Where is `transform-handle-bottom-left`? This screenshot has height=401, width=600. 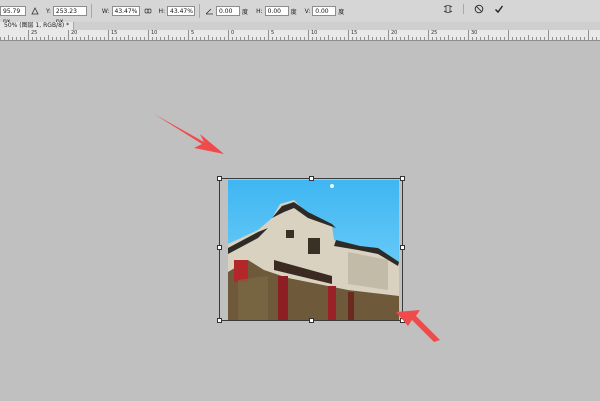
transform-handle-bottom-left is located at coordinates (219, 320).